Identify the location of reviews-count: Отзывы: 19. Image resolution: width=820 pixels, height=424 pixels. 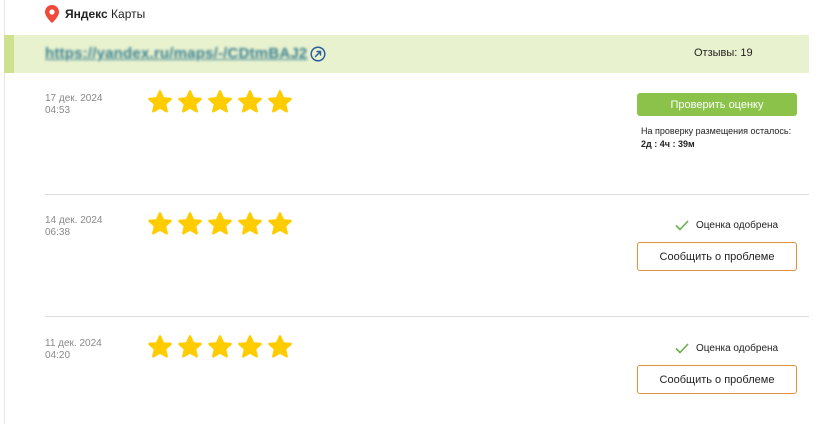
(723, 53).